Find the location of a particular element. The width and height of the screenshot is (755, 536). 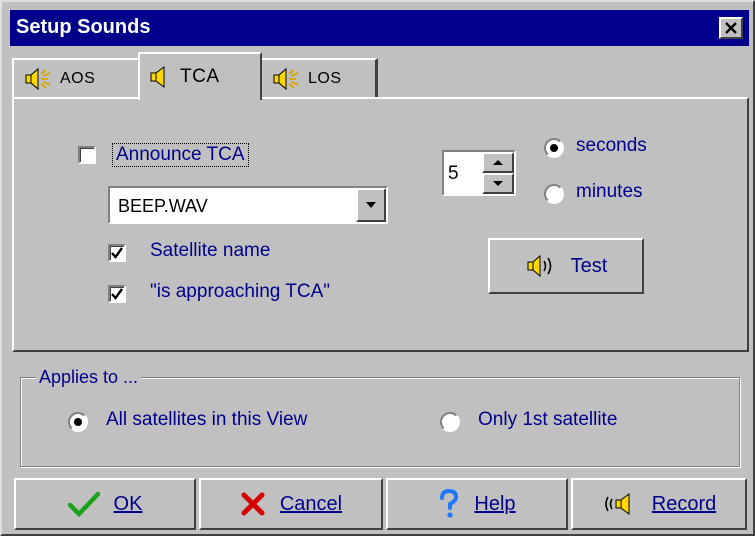

ok-button: OK is located at coordinates (105, 504).